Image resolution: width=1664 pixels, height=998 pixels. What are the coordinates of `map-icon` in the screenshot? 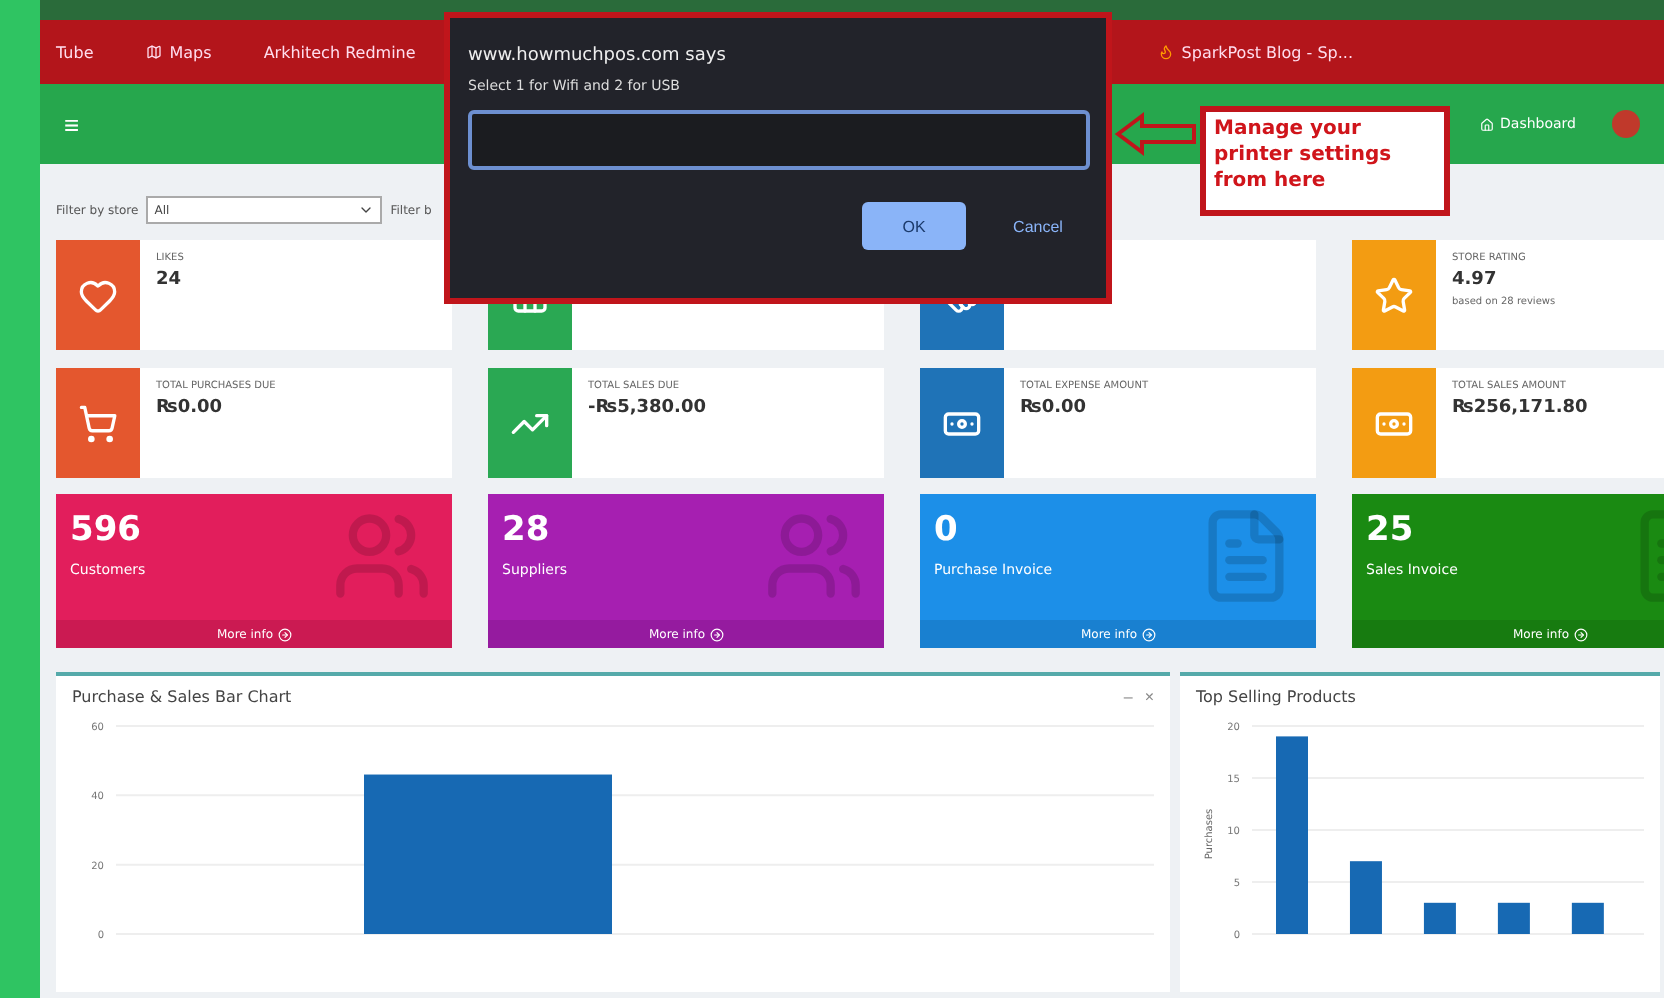 It's located at (153, 52).